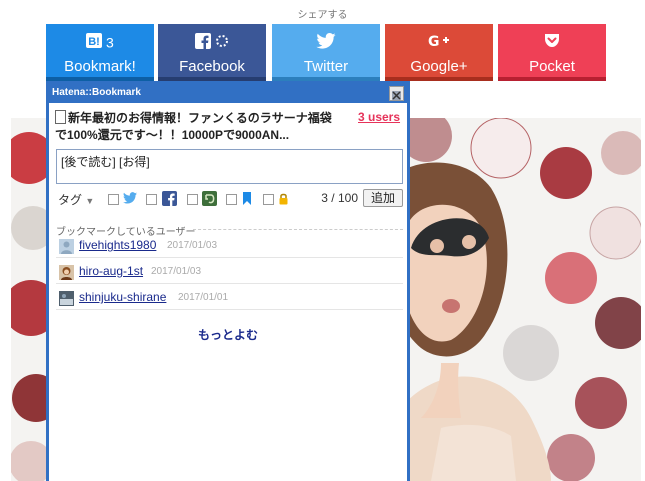  Describe the element at coordinates (283, 200) in the screenshot. I see `lock-icon` at that location.